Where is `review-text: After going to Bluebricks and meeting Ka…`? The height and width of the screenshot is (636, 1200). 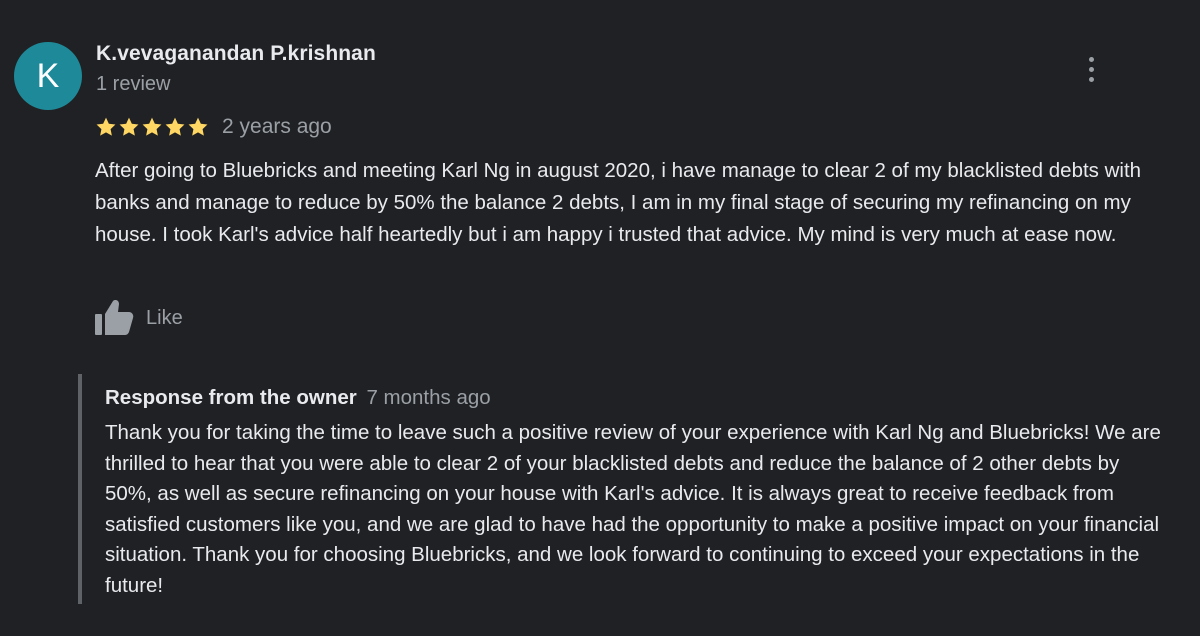 review-text: After going to Bluebricks and meeting Ka… is located at coordinates (618, 202).